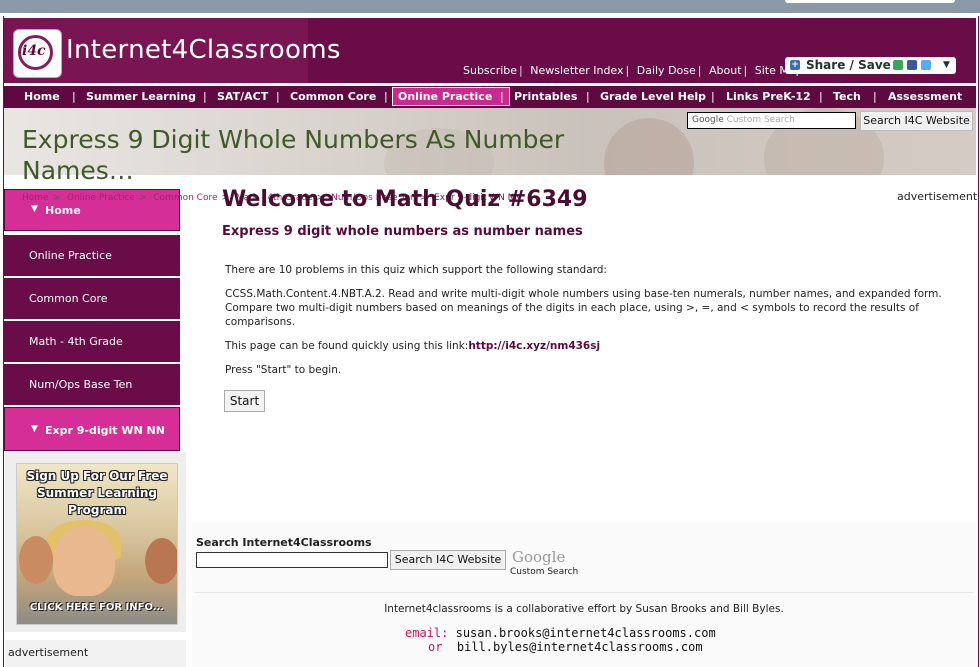 The height and width of the screenshot is (667, 980). What do you see at coordinates (141, 97) in the screenshot?
I see `nav-summer-learning: Summer Learning` at bounding box center [141, 97].